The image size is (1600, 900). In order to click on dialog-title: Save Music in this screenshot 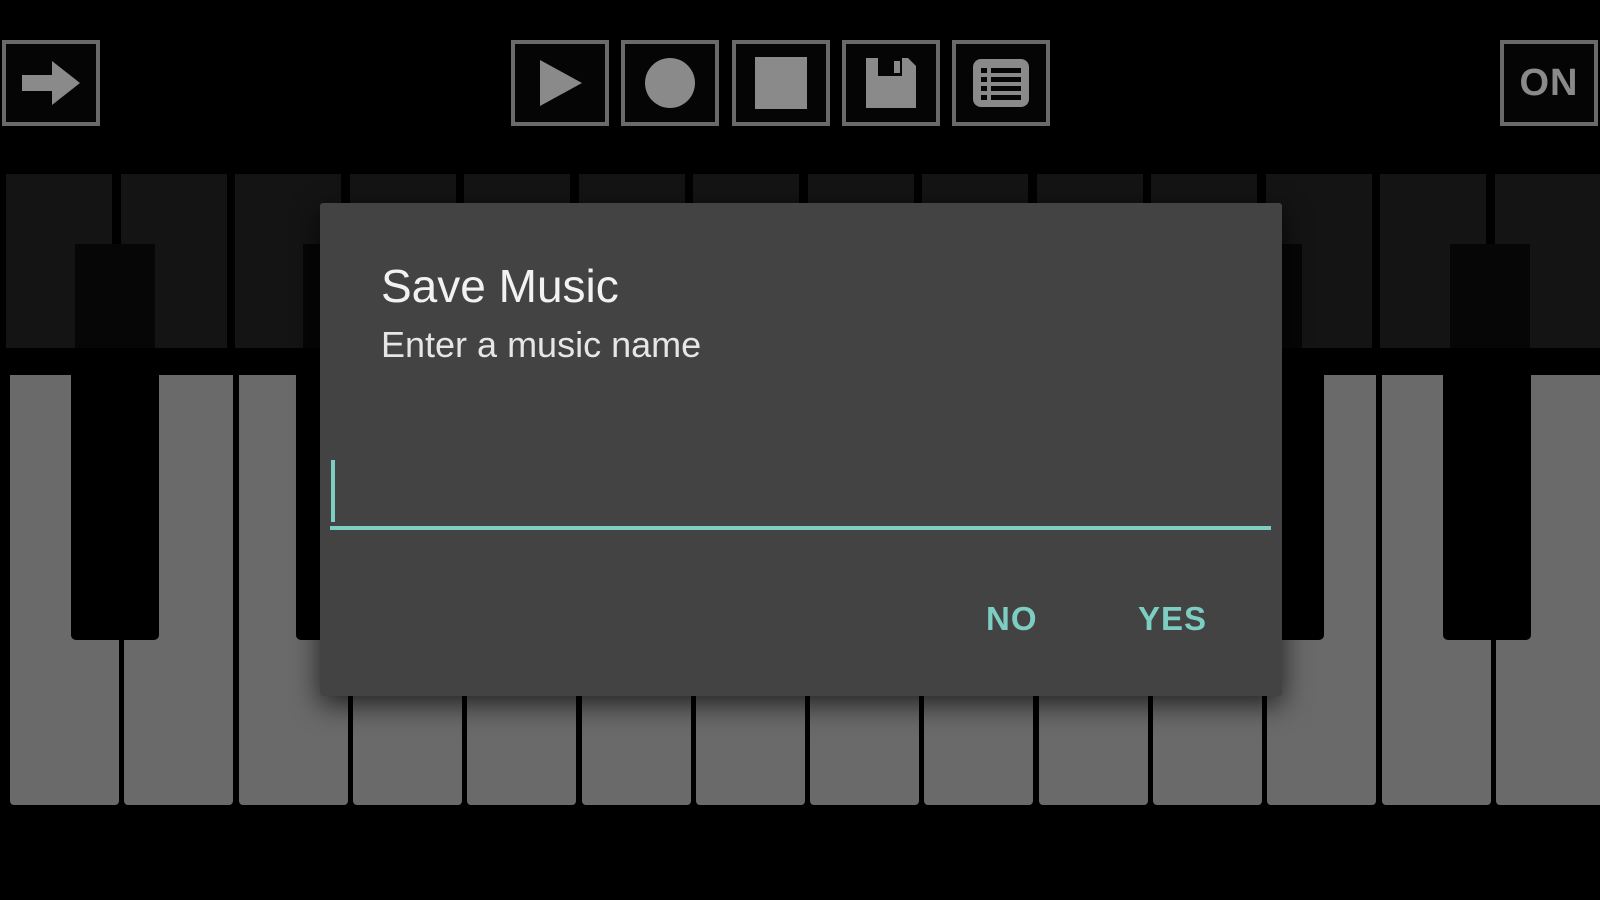, I will do `click(500, 286)`.